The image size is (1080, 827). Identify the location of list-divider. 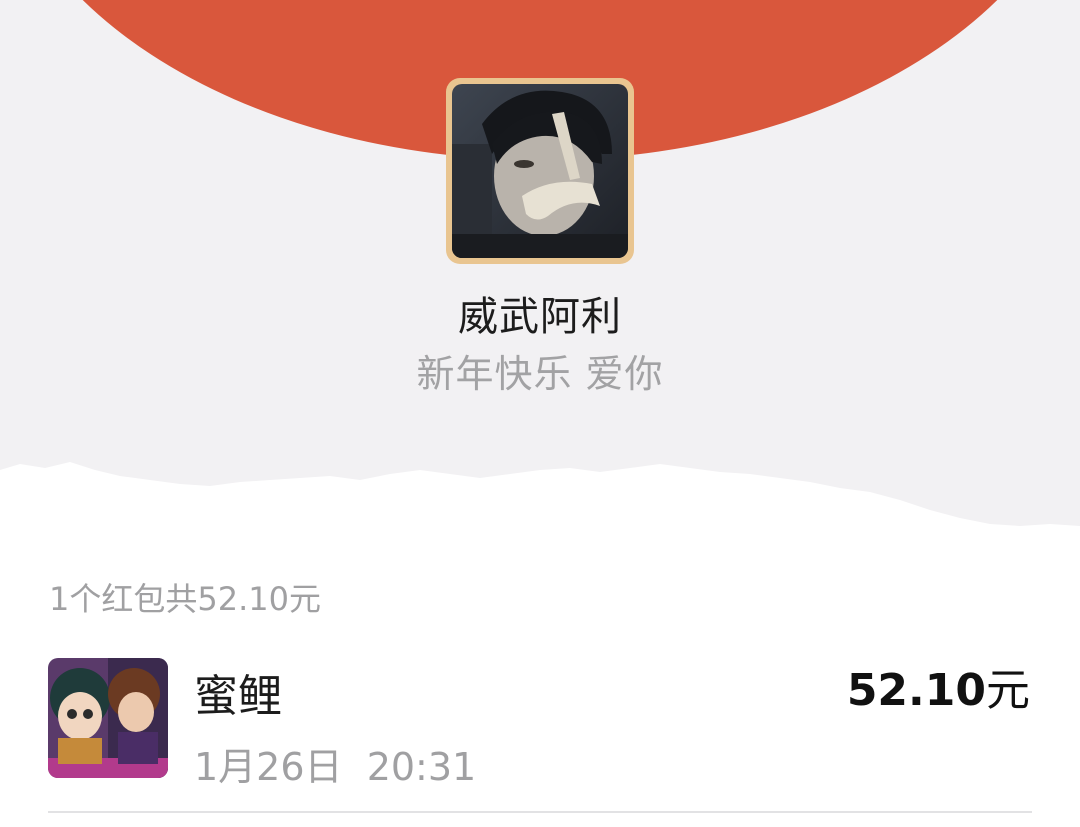
(540, 812).